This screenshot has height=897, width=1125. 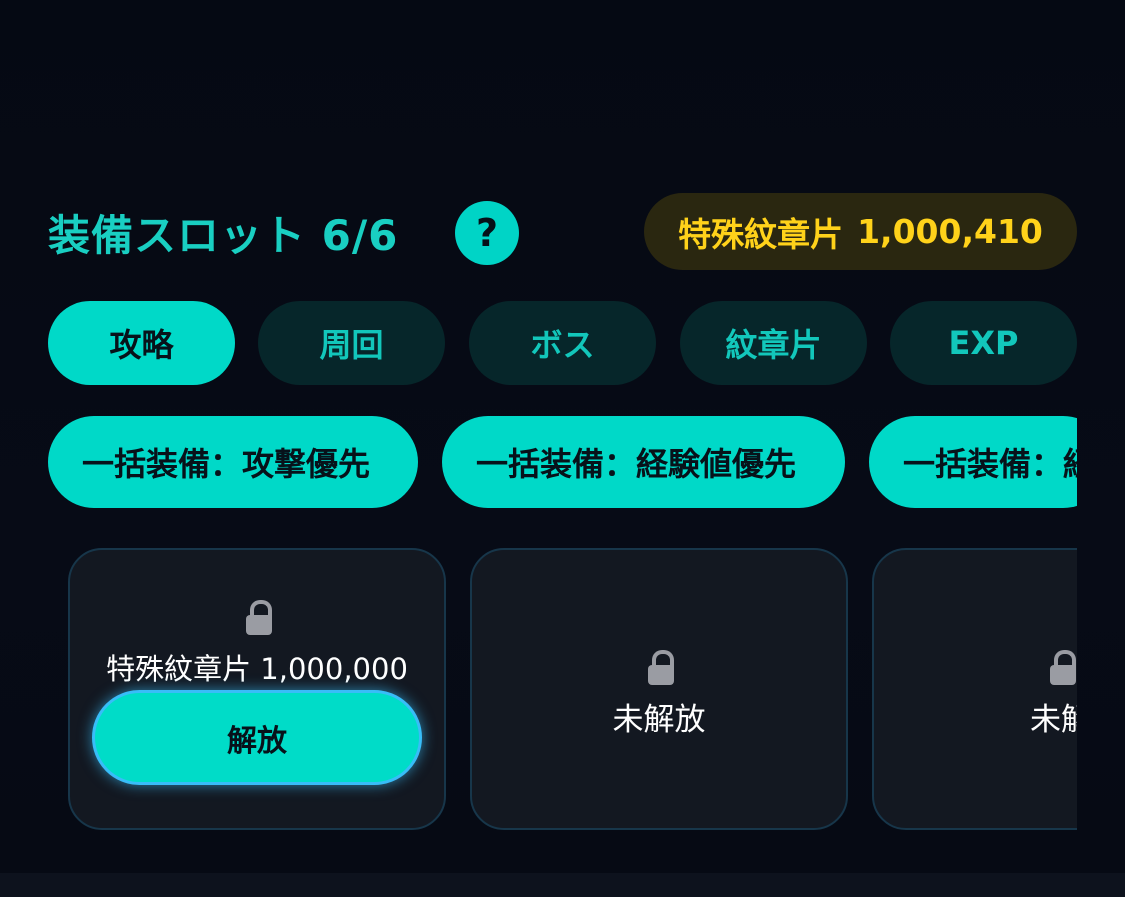 I want to click on tab-attack: 攻略, so click(x=141, y=343).